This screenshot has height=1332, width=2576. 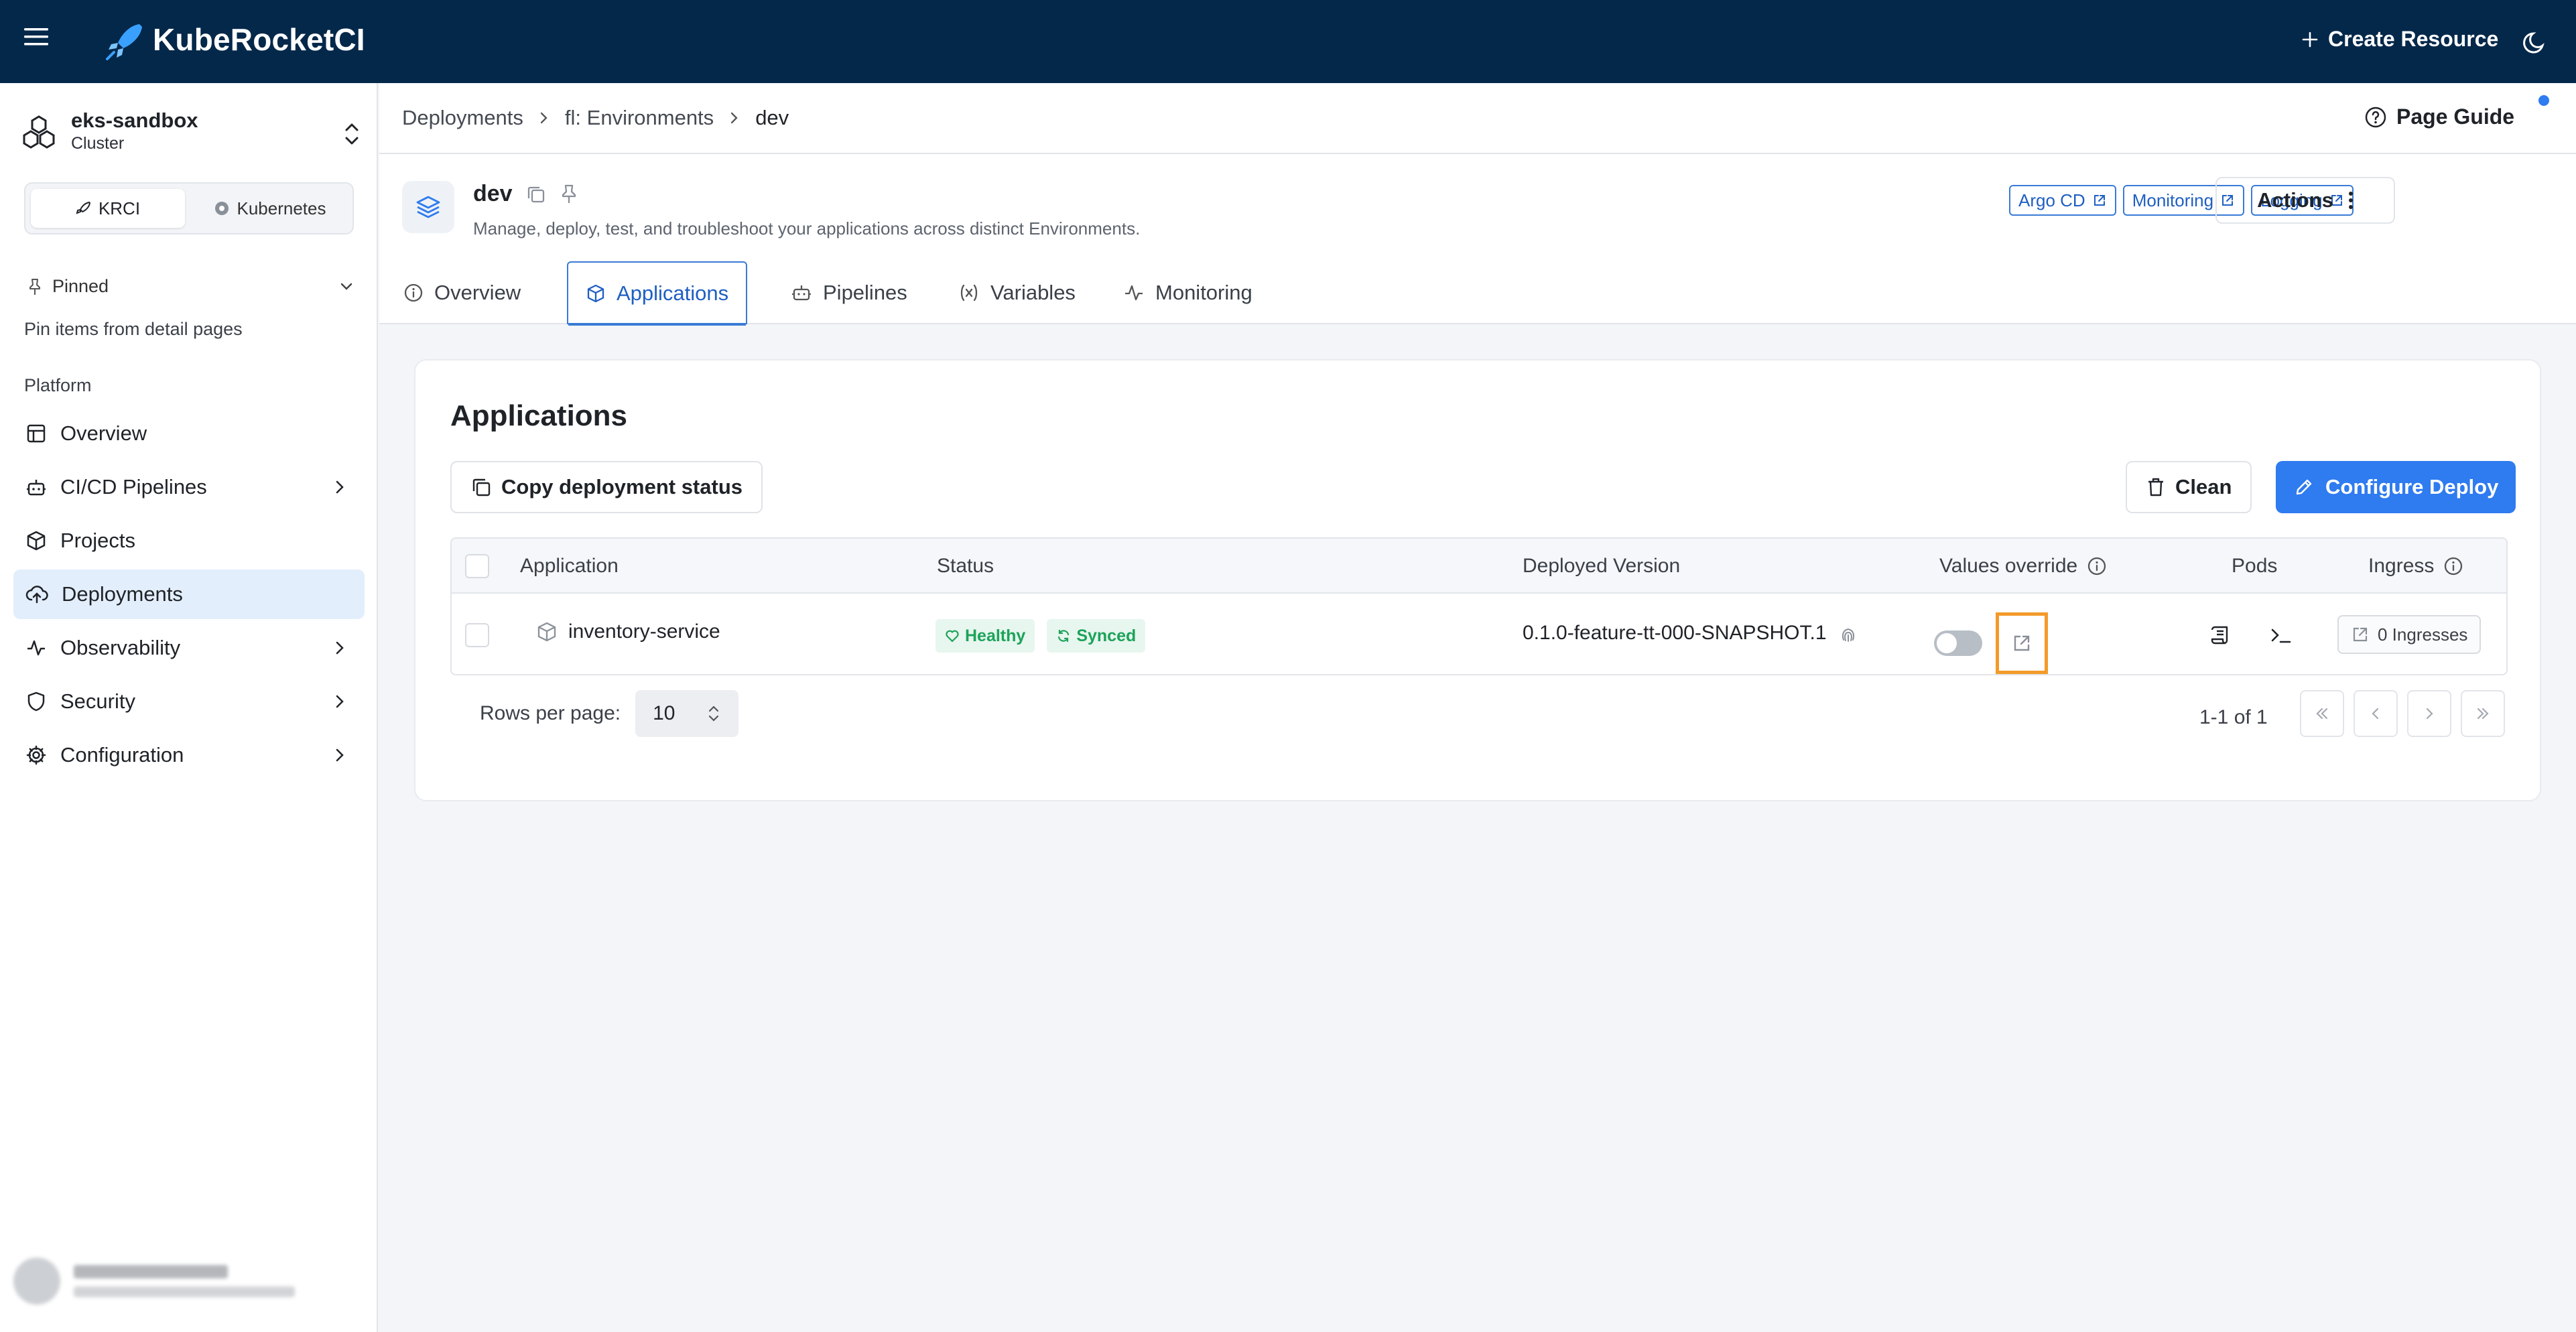 I want to click on pinned-section-toggle: Pinned, so click(x=191, y=286).